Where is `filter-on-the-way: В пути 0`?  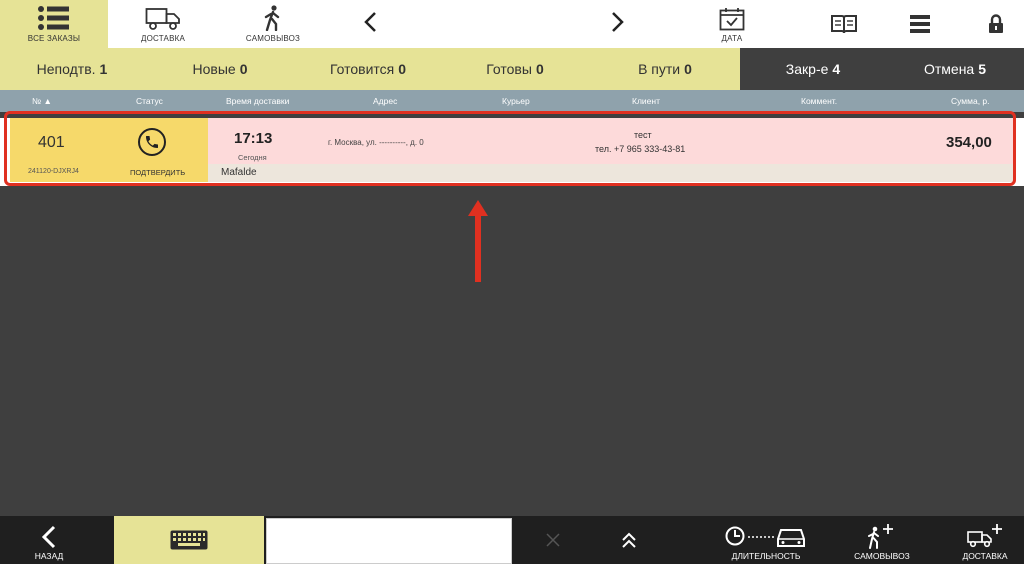 filter-on-the-way: В пути 0 is located at coordinates (665, 69).